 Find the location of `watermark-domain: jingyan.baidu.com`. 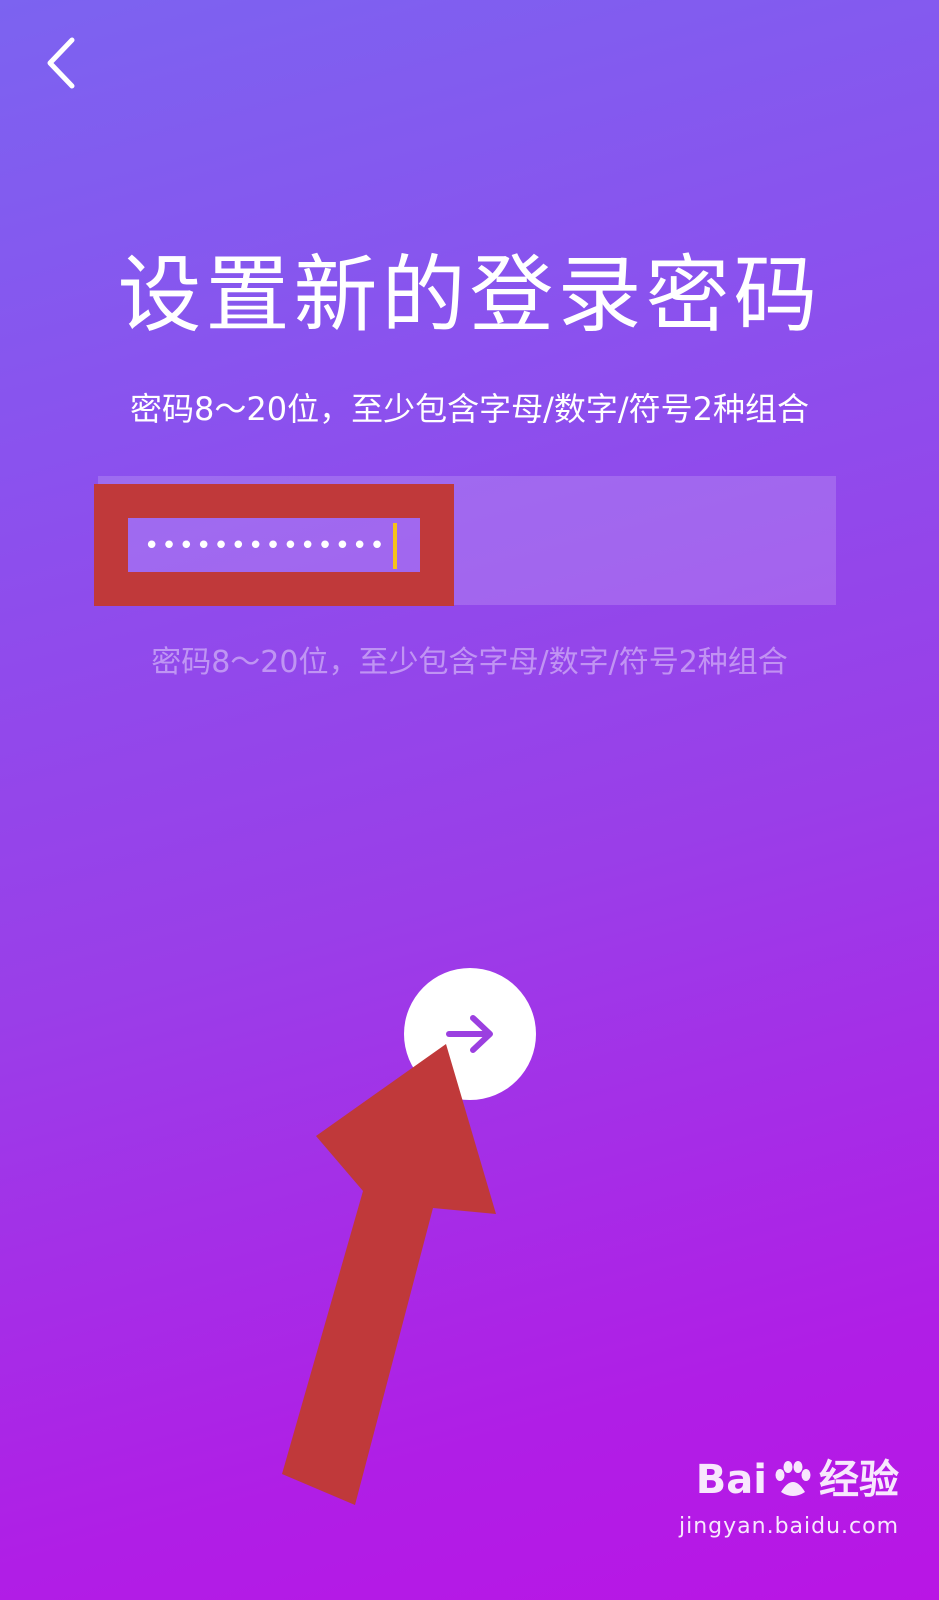

watermark-domain: jingyan.baidu.com is located at coordinates (789, 1526).